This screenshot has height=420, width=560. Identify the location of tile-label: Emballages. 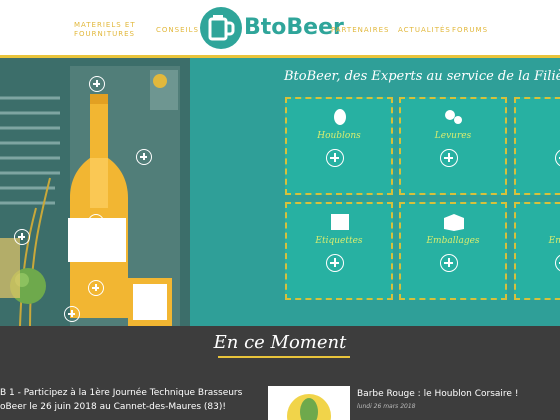
(453, 241).